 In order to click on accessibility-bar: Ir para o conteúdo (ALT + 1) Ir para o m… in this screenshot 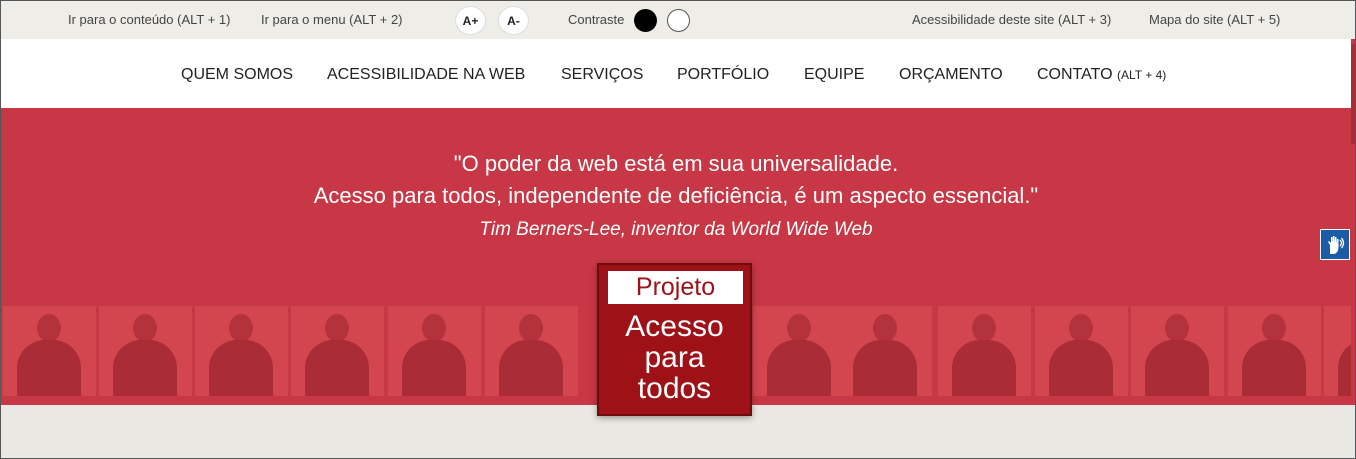, I will do `click(678, 19)`.